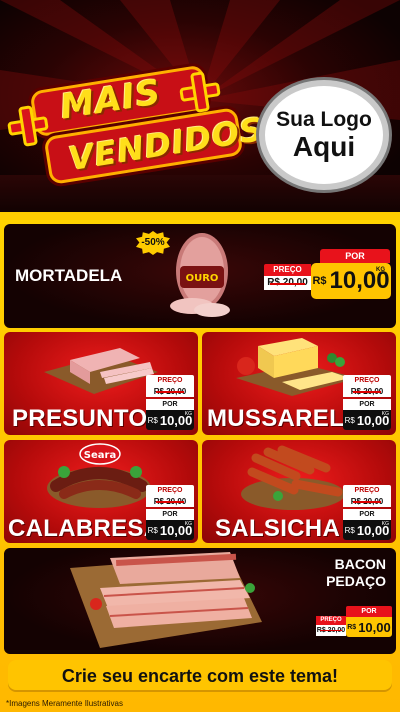 The image size is (400, 712). I want to click on price-tag: R$ 10,00 KG, so click(351, 281).